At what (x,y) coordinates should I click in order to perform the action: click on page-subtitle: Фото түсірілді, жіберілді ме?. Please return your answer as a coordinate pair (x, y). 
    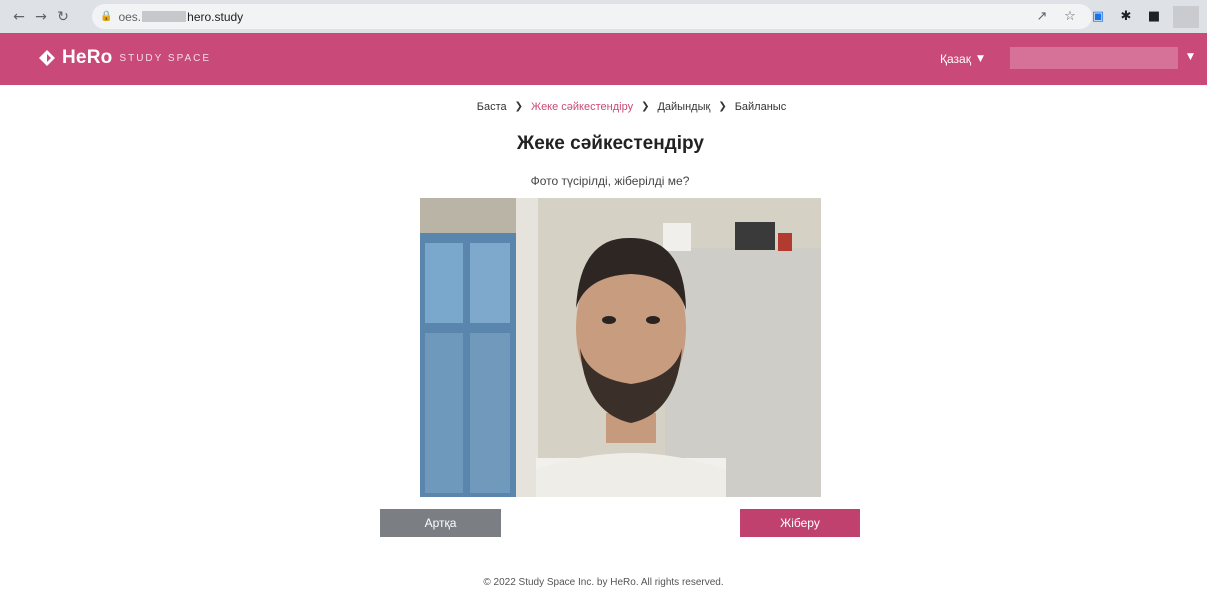
    Looking at the image, I should click on (610, 180).